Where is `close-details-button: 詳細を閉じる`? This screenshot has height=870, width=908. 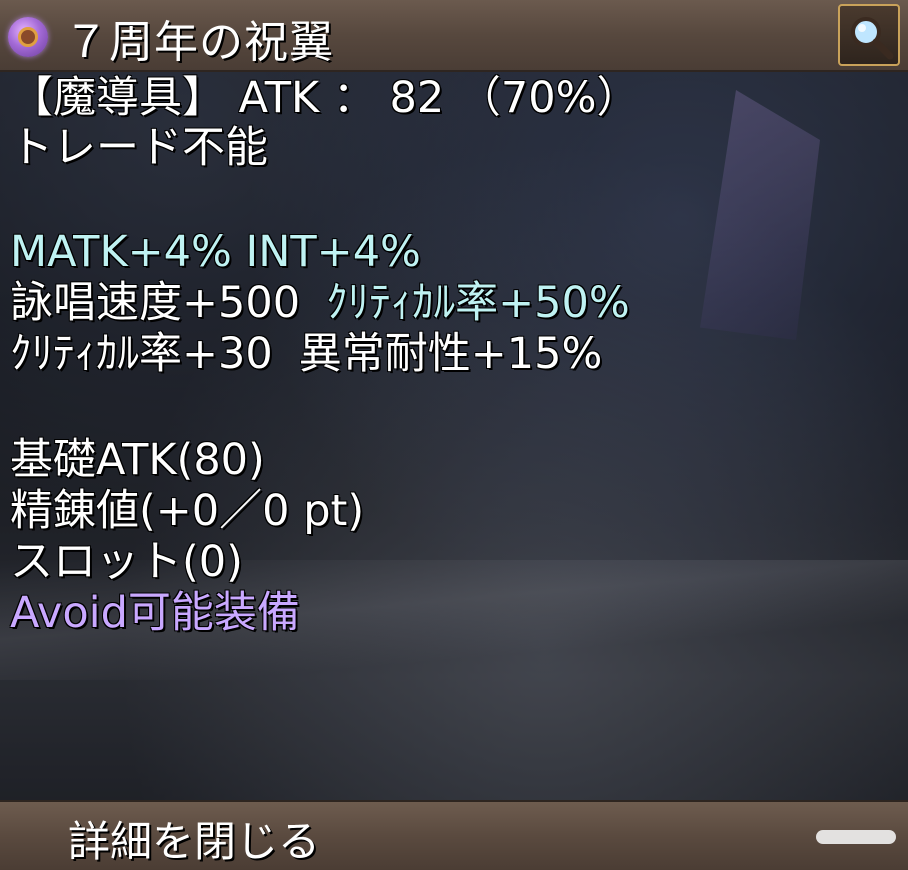
close-details-button: 詳細を閉じる is located at coordinates (194, 838).